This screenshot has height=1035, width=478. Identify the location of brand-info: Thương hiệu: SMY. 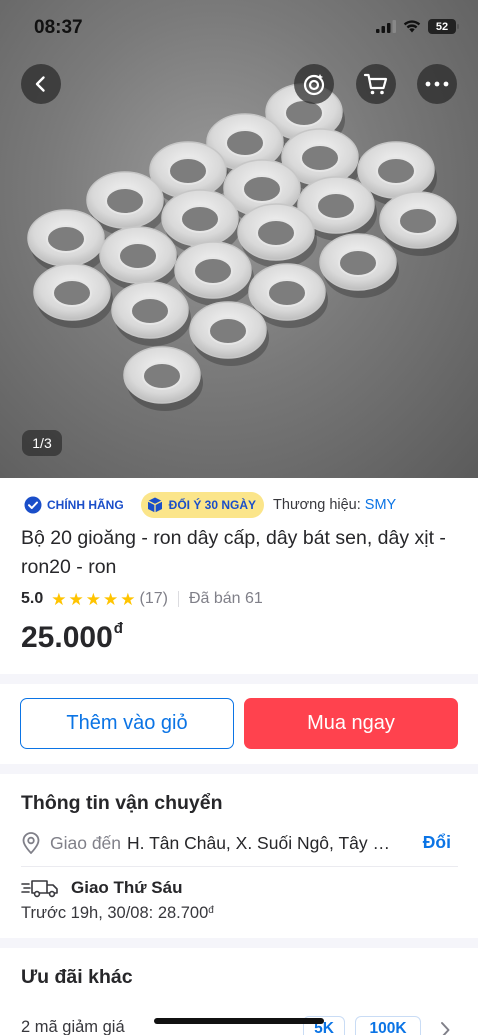
(334, 505).